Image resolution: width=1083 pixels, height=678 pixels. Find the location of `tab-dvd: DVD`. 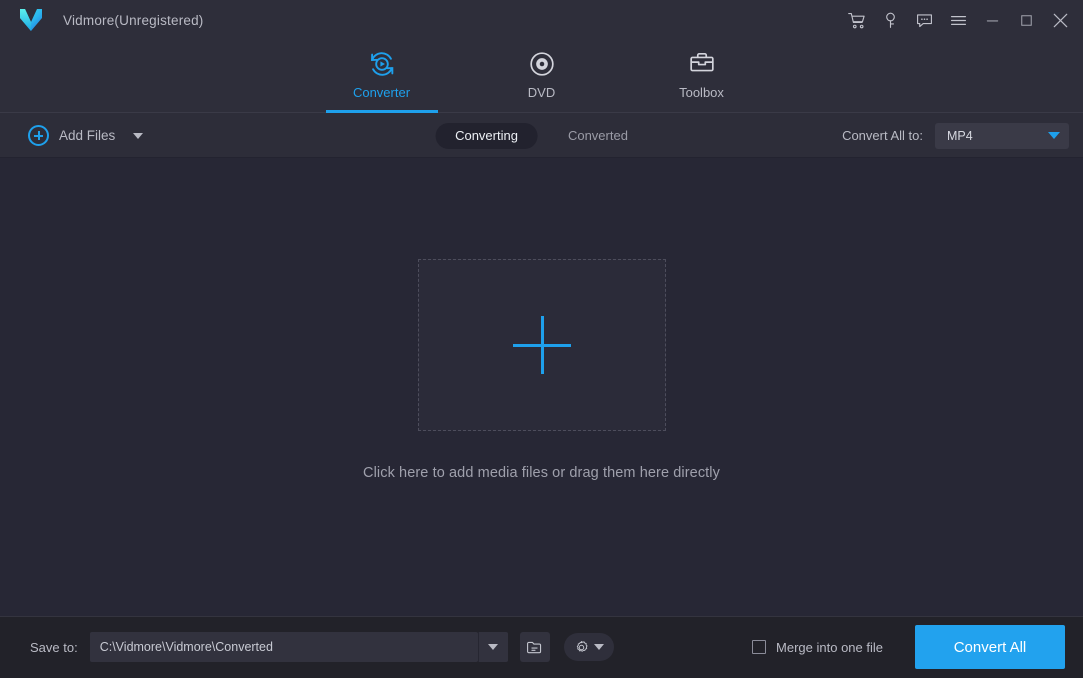

tab-dvd: DVD is located at coordinates (542, 76).